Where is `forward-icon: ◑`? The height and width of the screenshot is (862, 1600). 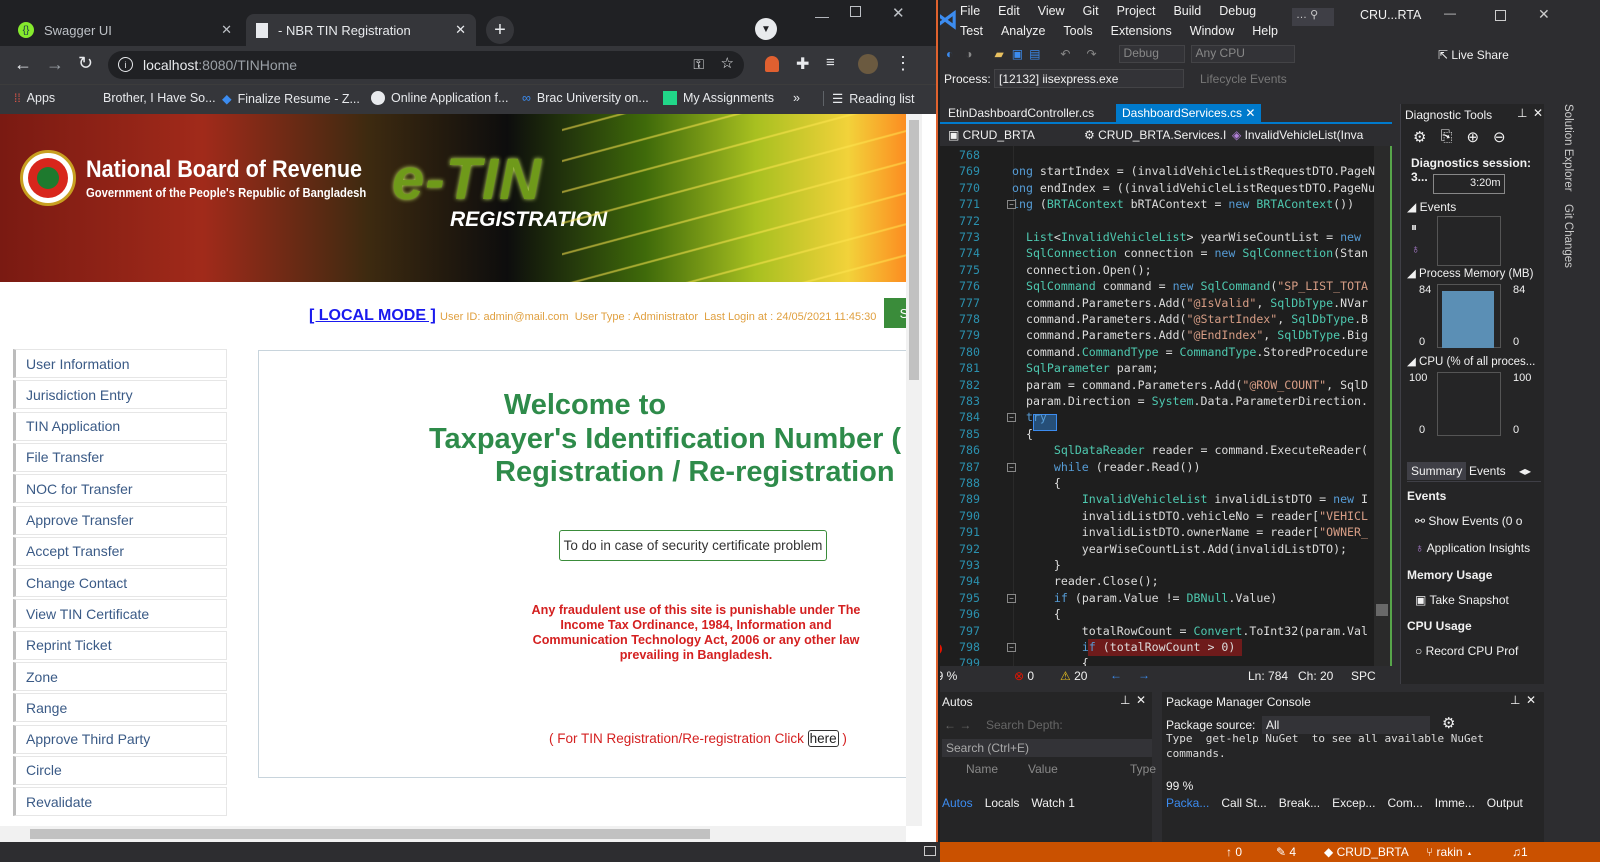
forward-icon: ◑ is located at coordinates (968, 54).